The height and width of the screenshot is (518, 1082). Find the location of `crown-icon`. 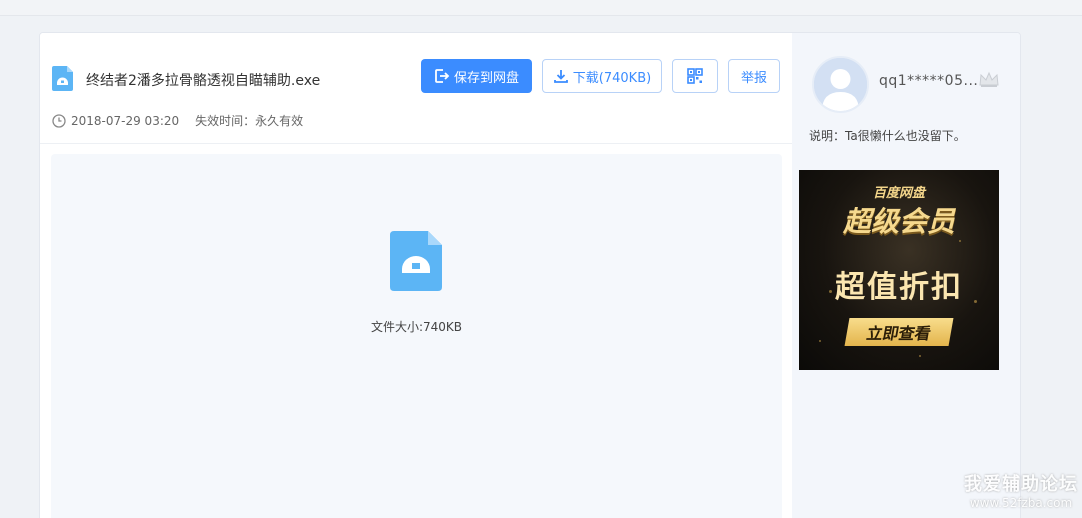

crown-icon is located at coordinates (989, 79).